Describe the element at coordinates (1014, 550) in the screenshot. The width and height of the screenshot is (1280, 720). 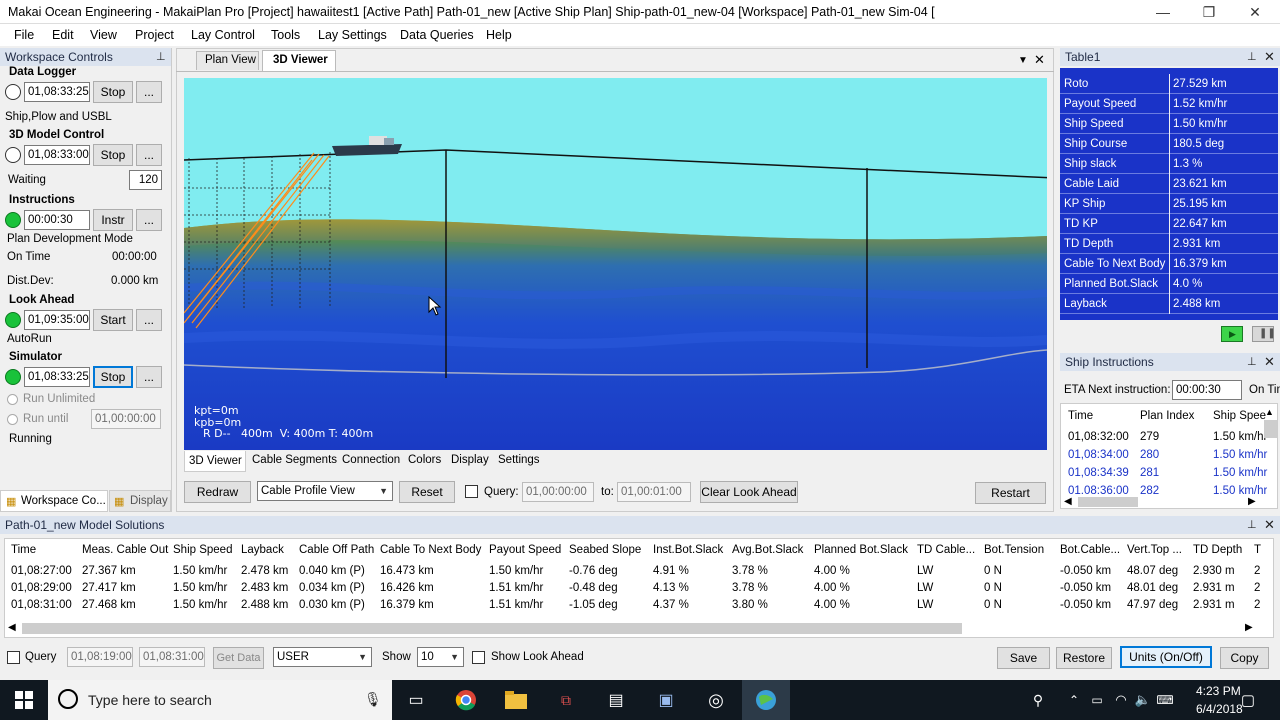
I see `ms-header: Bot.Tension` at that location.